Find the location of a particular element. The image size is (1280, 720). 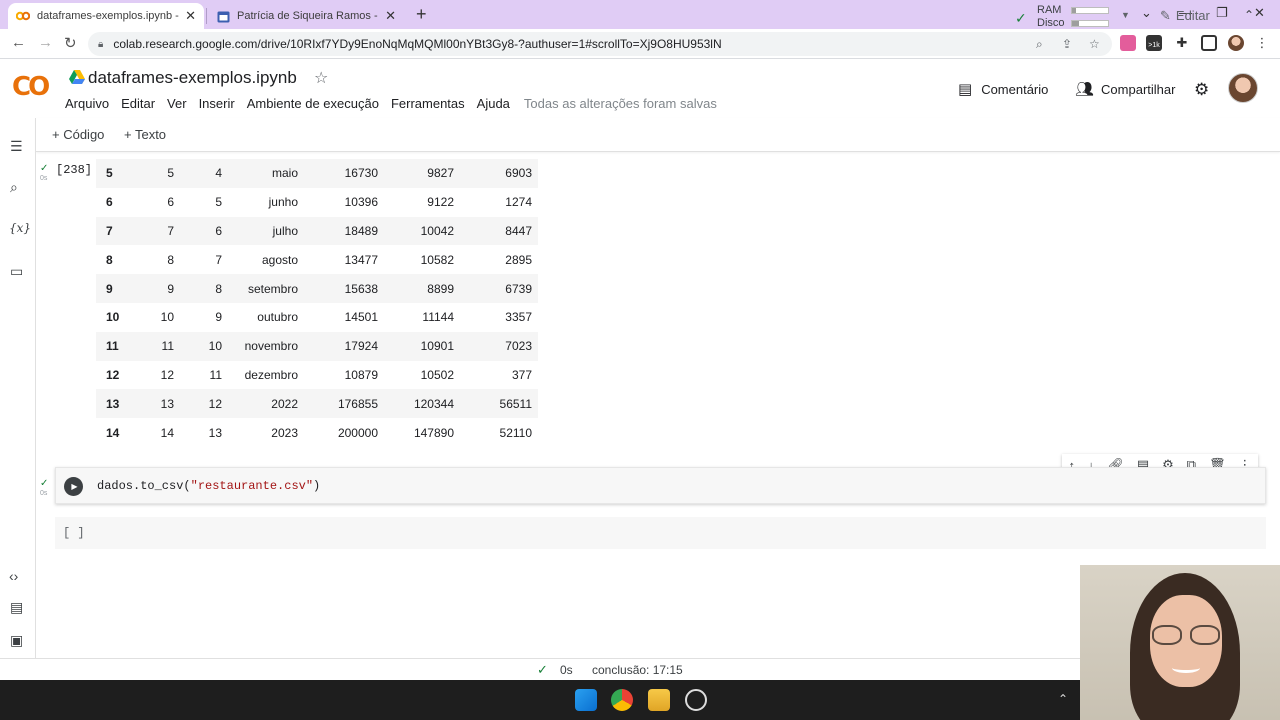

collapse-chevron-up-icon: ⌃ is located at coordinates (1249, 15).